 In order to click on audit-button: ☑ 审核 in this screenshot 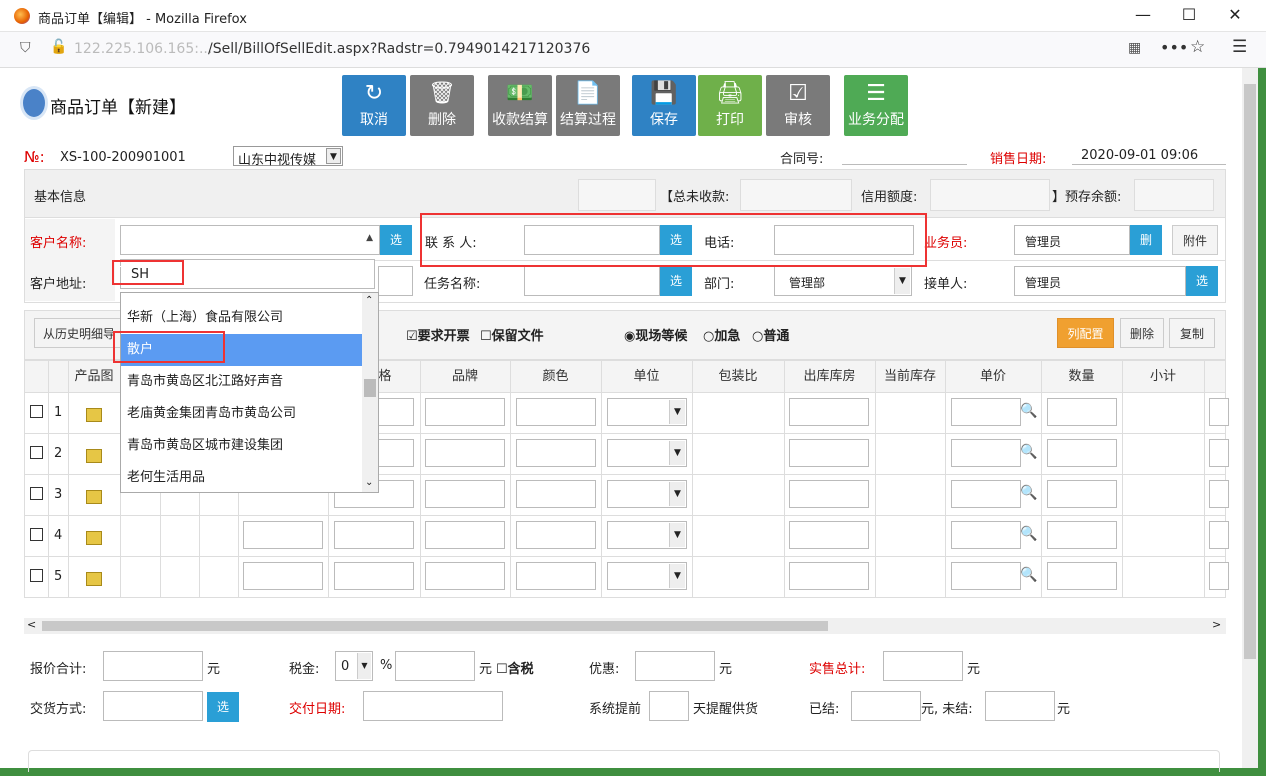, I will do `click(798, 105)`.